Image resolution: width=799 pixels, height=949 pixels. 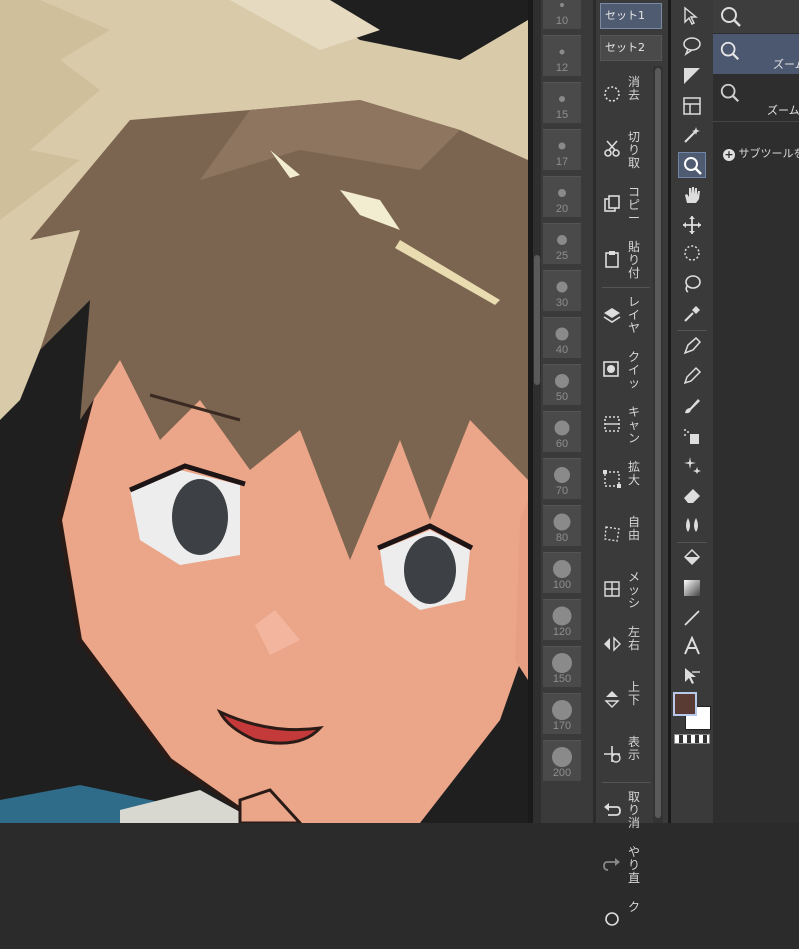 I want to click on airbrush-icon, so click(x=692, y=436).